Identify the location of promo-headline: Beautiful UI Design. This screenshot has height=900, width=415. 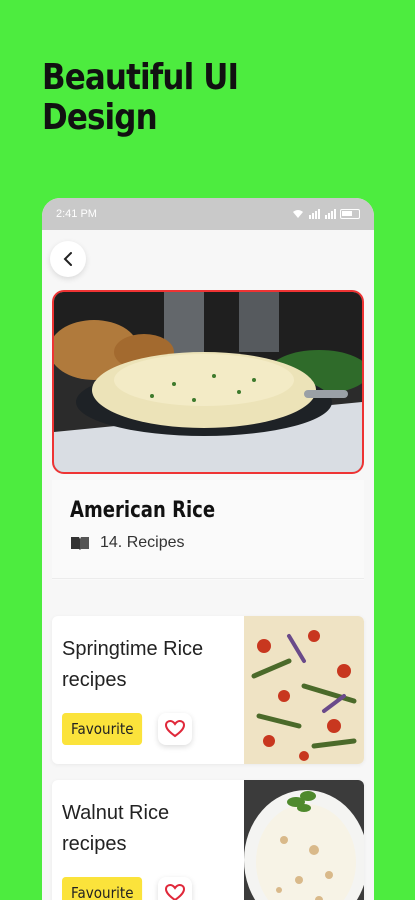
(140, 97).